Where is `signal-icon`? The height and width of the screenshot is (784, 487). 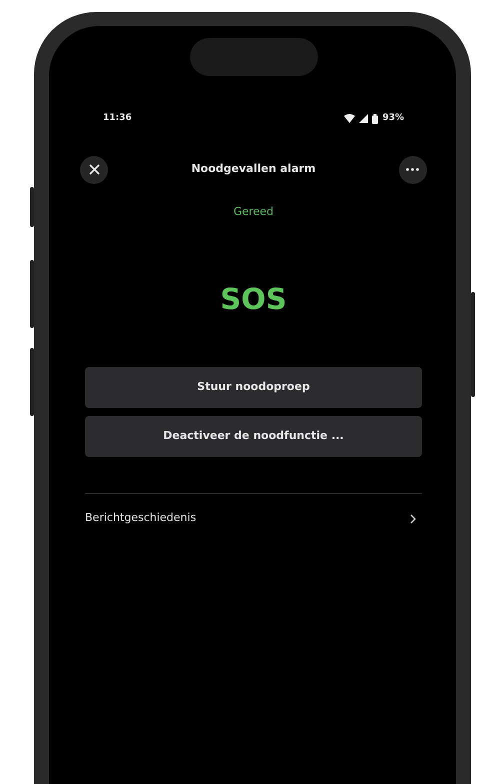 signal-icon is located at coordinates (363, 119).